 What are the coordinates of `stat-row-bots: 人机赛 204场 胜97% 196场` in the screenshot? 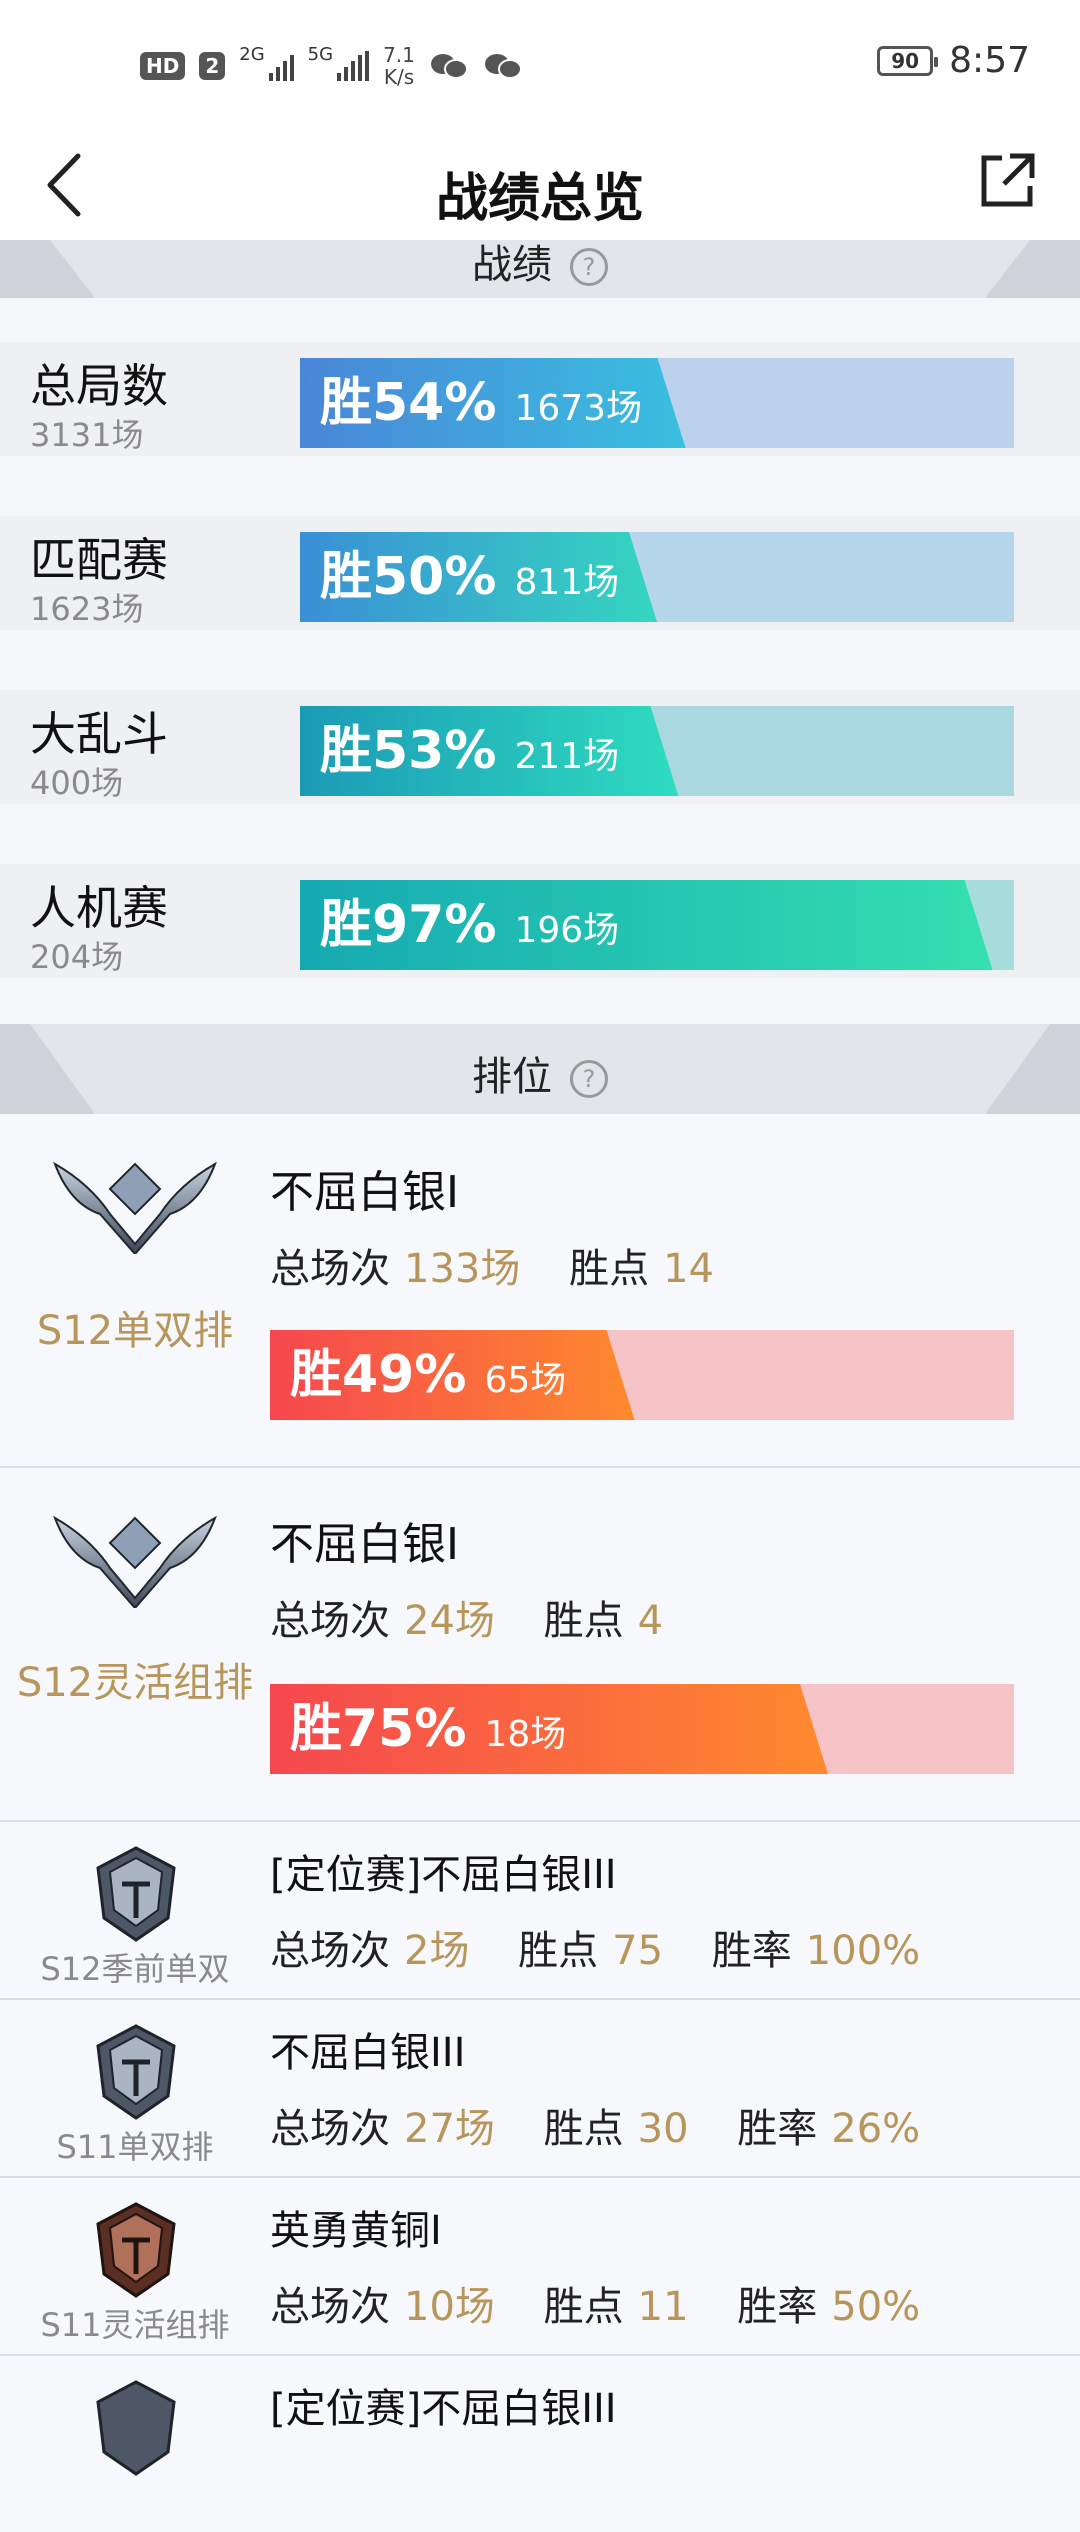 It's located at (540, 921).